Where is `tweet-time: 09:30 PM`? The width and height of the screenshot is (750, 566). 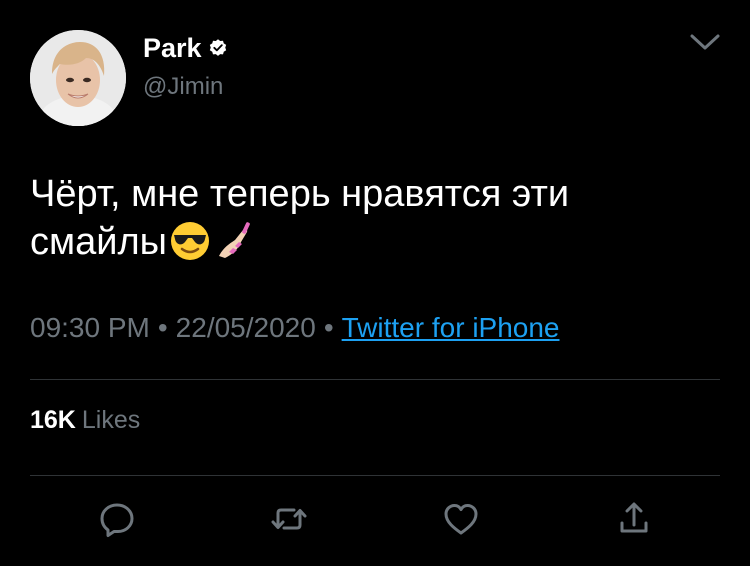
tweet-time: 09:30 PM is located at coordinates (90, 327).